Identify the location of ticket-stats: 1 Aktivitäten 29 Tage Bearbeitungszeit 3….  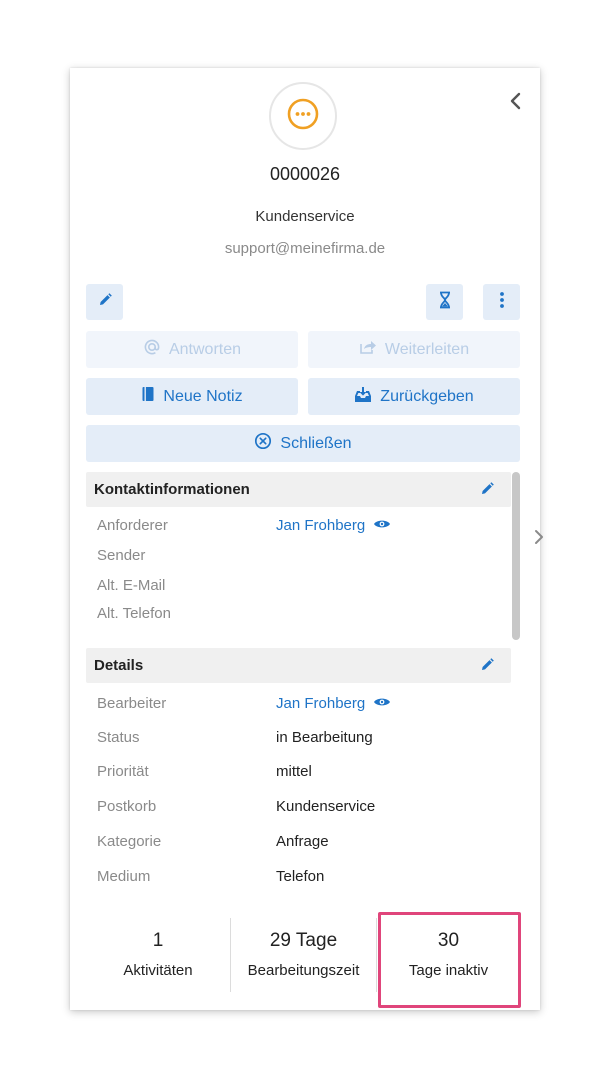
(306, 956).